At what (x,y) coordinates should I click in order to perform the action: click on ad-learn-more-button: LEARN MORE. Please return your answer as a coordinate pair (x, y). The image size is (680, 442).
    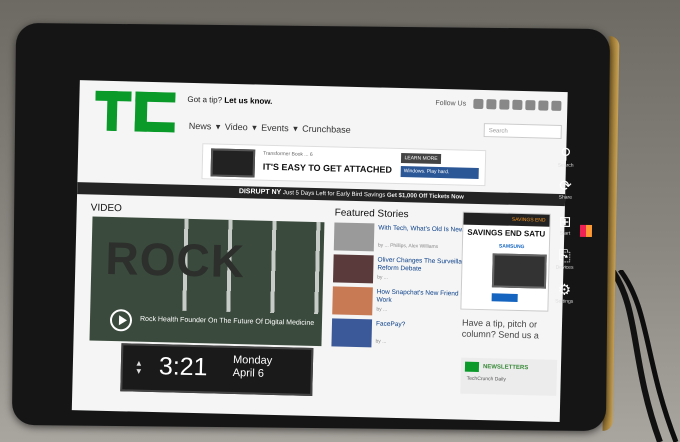
    Looking at the image, I should click on (421, 159).